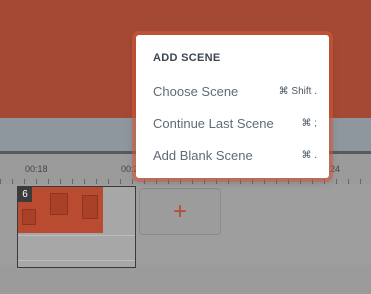  I want to click on menu-item-choose-scene: Choose Scene ⌘ Shift ., so click(232, 93).